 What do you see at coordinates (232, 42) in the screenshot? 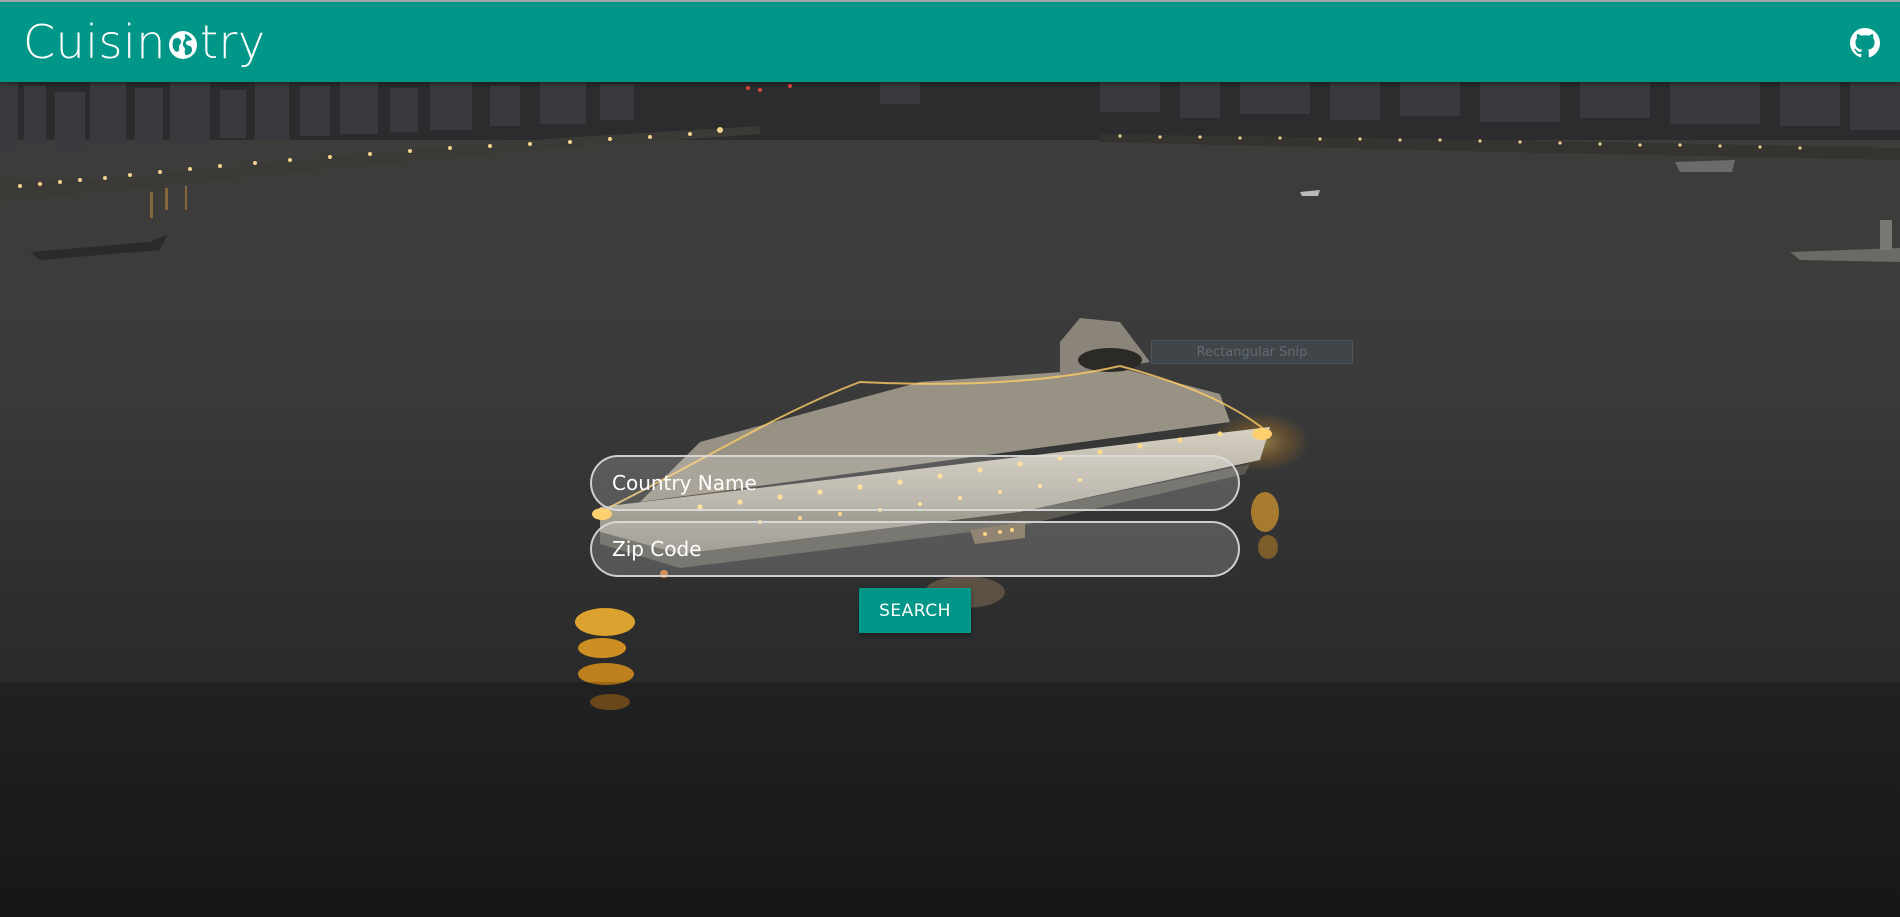
I see `brand-suffix: try` at bounding box center [232, 42].